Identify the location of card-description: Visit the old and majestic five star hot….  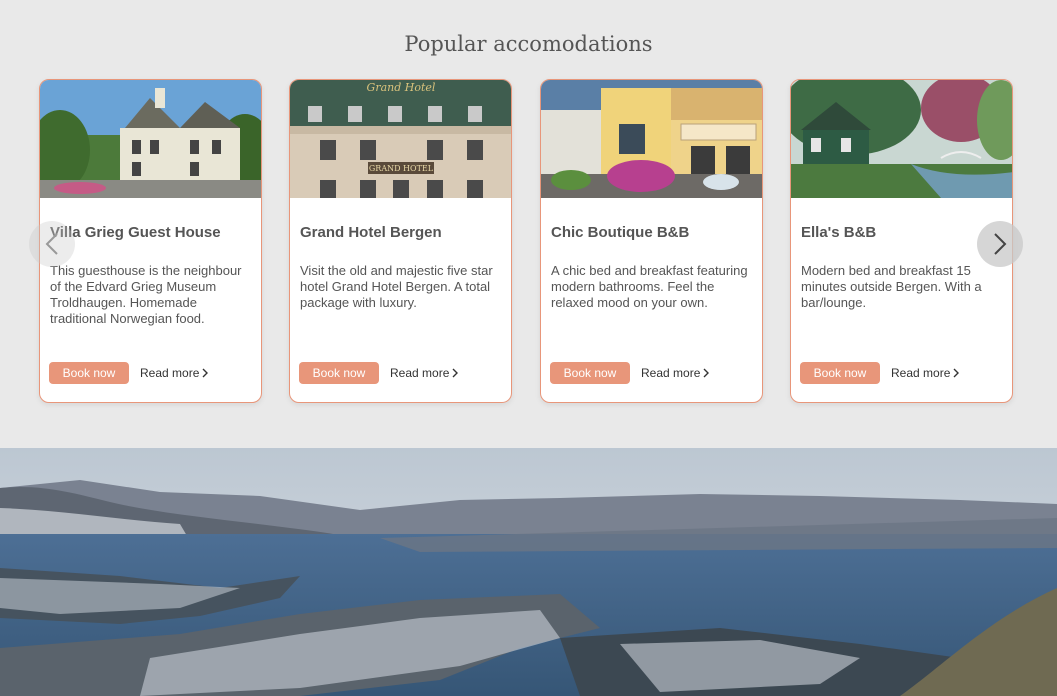
(396, 286).